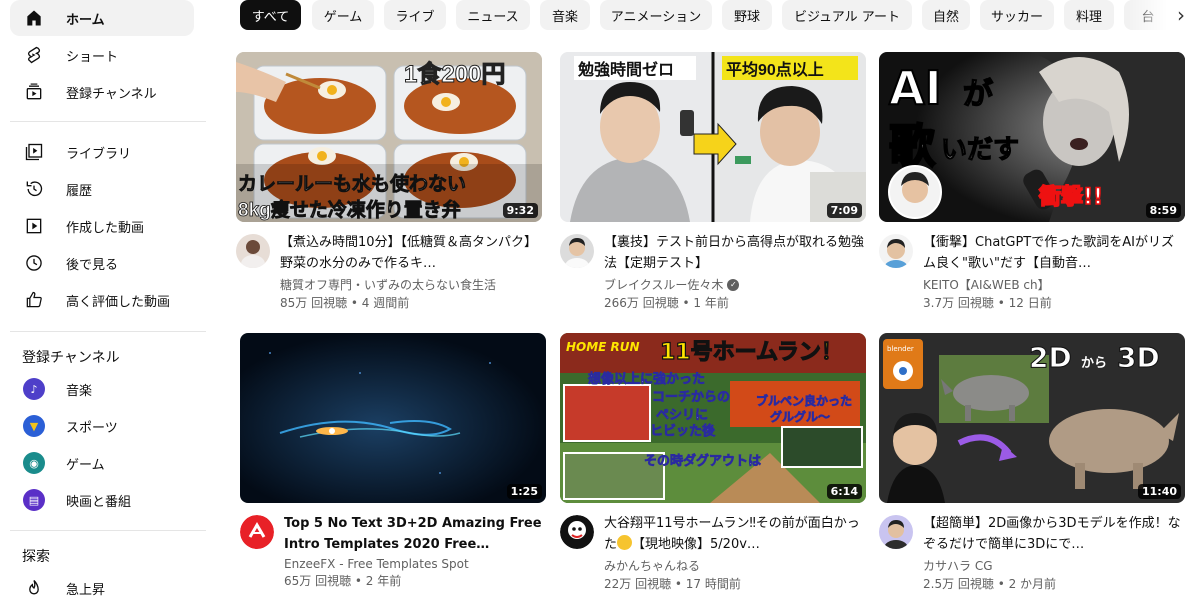  Describe the element at coordinates (900, 349) in the screenshot. I see `thumb-caption: blender` at that location.